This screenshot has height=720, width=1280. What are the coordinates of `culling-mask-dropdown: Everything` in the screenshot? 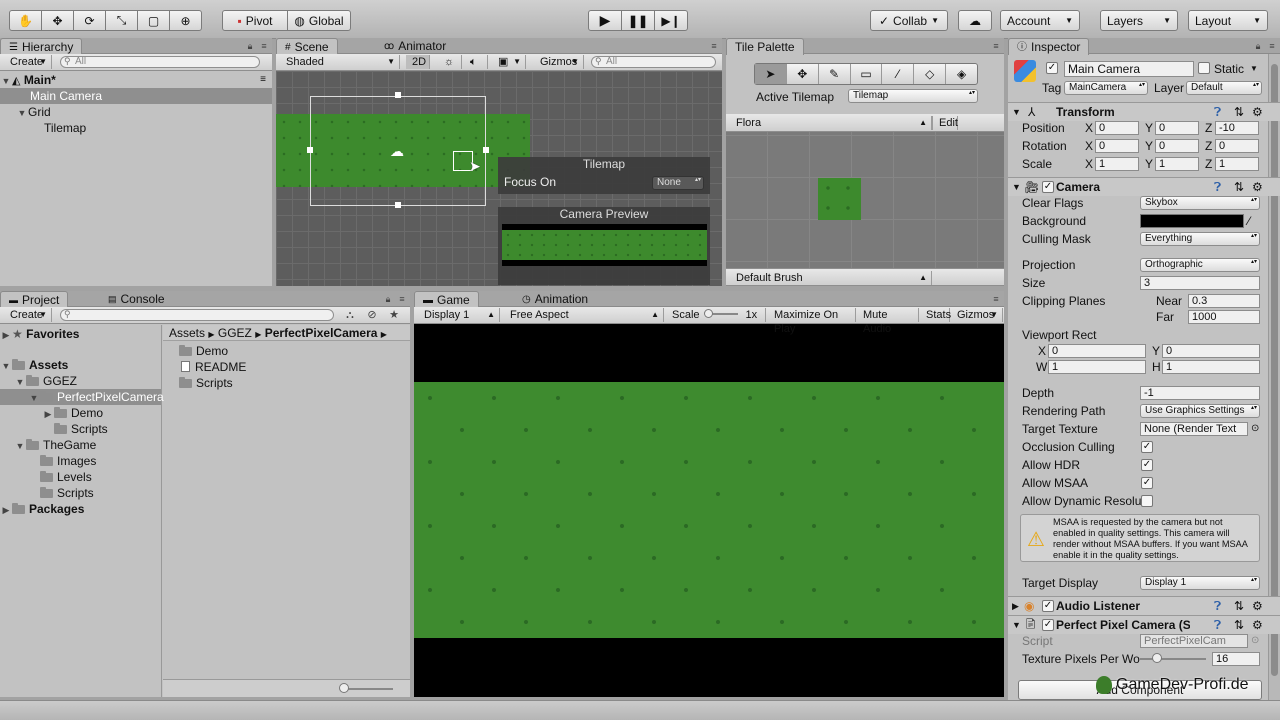 It's located at (1200, 239).